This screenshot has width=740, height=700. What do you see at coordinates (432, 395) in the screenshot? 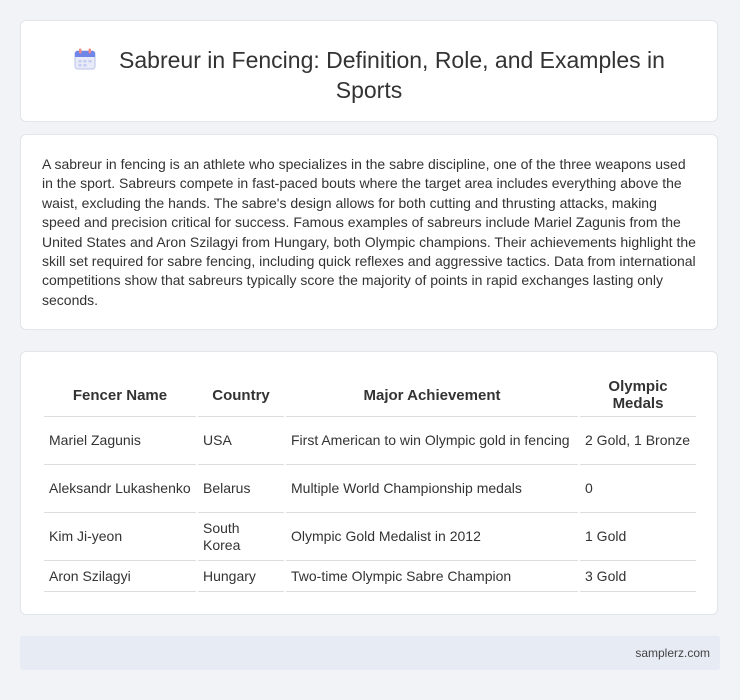
I see `column-header-major-achievement: Major Achievement` at bounding box center [432, 395].